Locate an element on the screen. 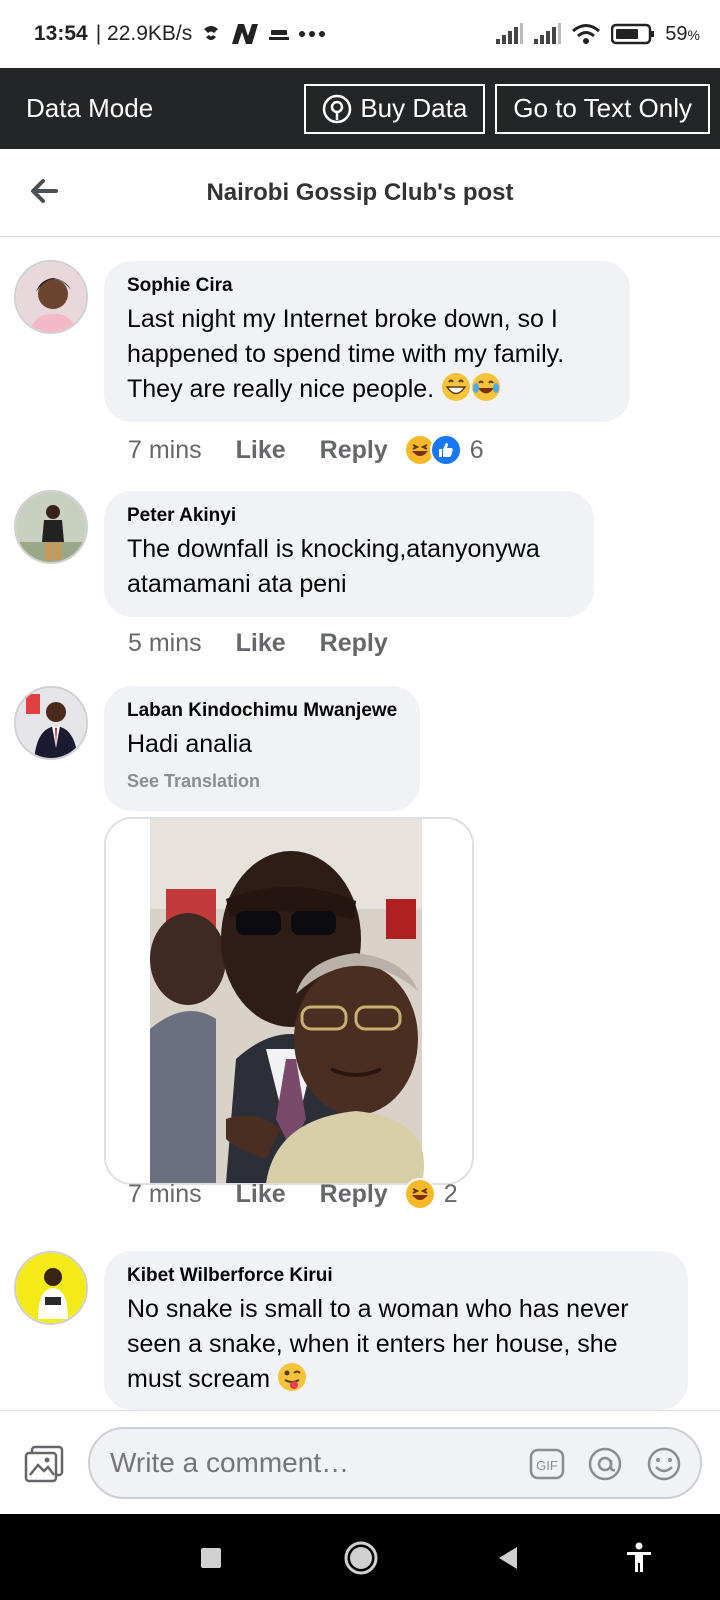 This screenshot has height=1600, width=720. circle-icon is located at coordinates (361, 1558).